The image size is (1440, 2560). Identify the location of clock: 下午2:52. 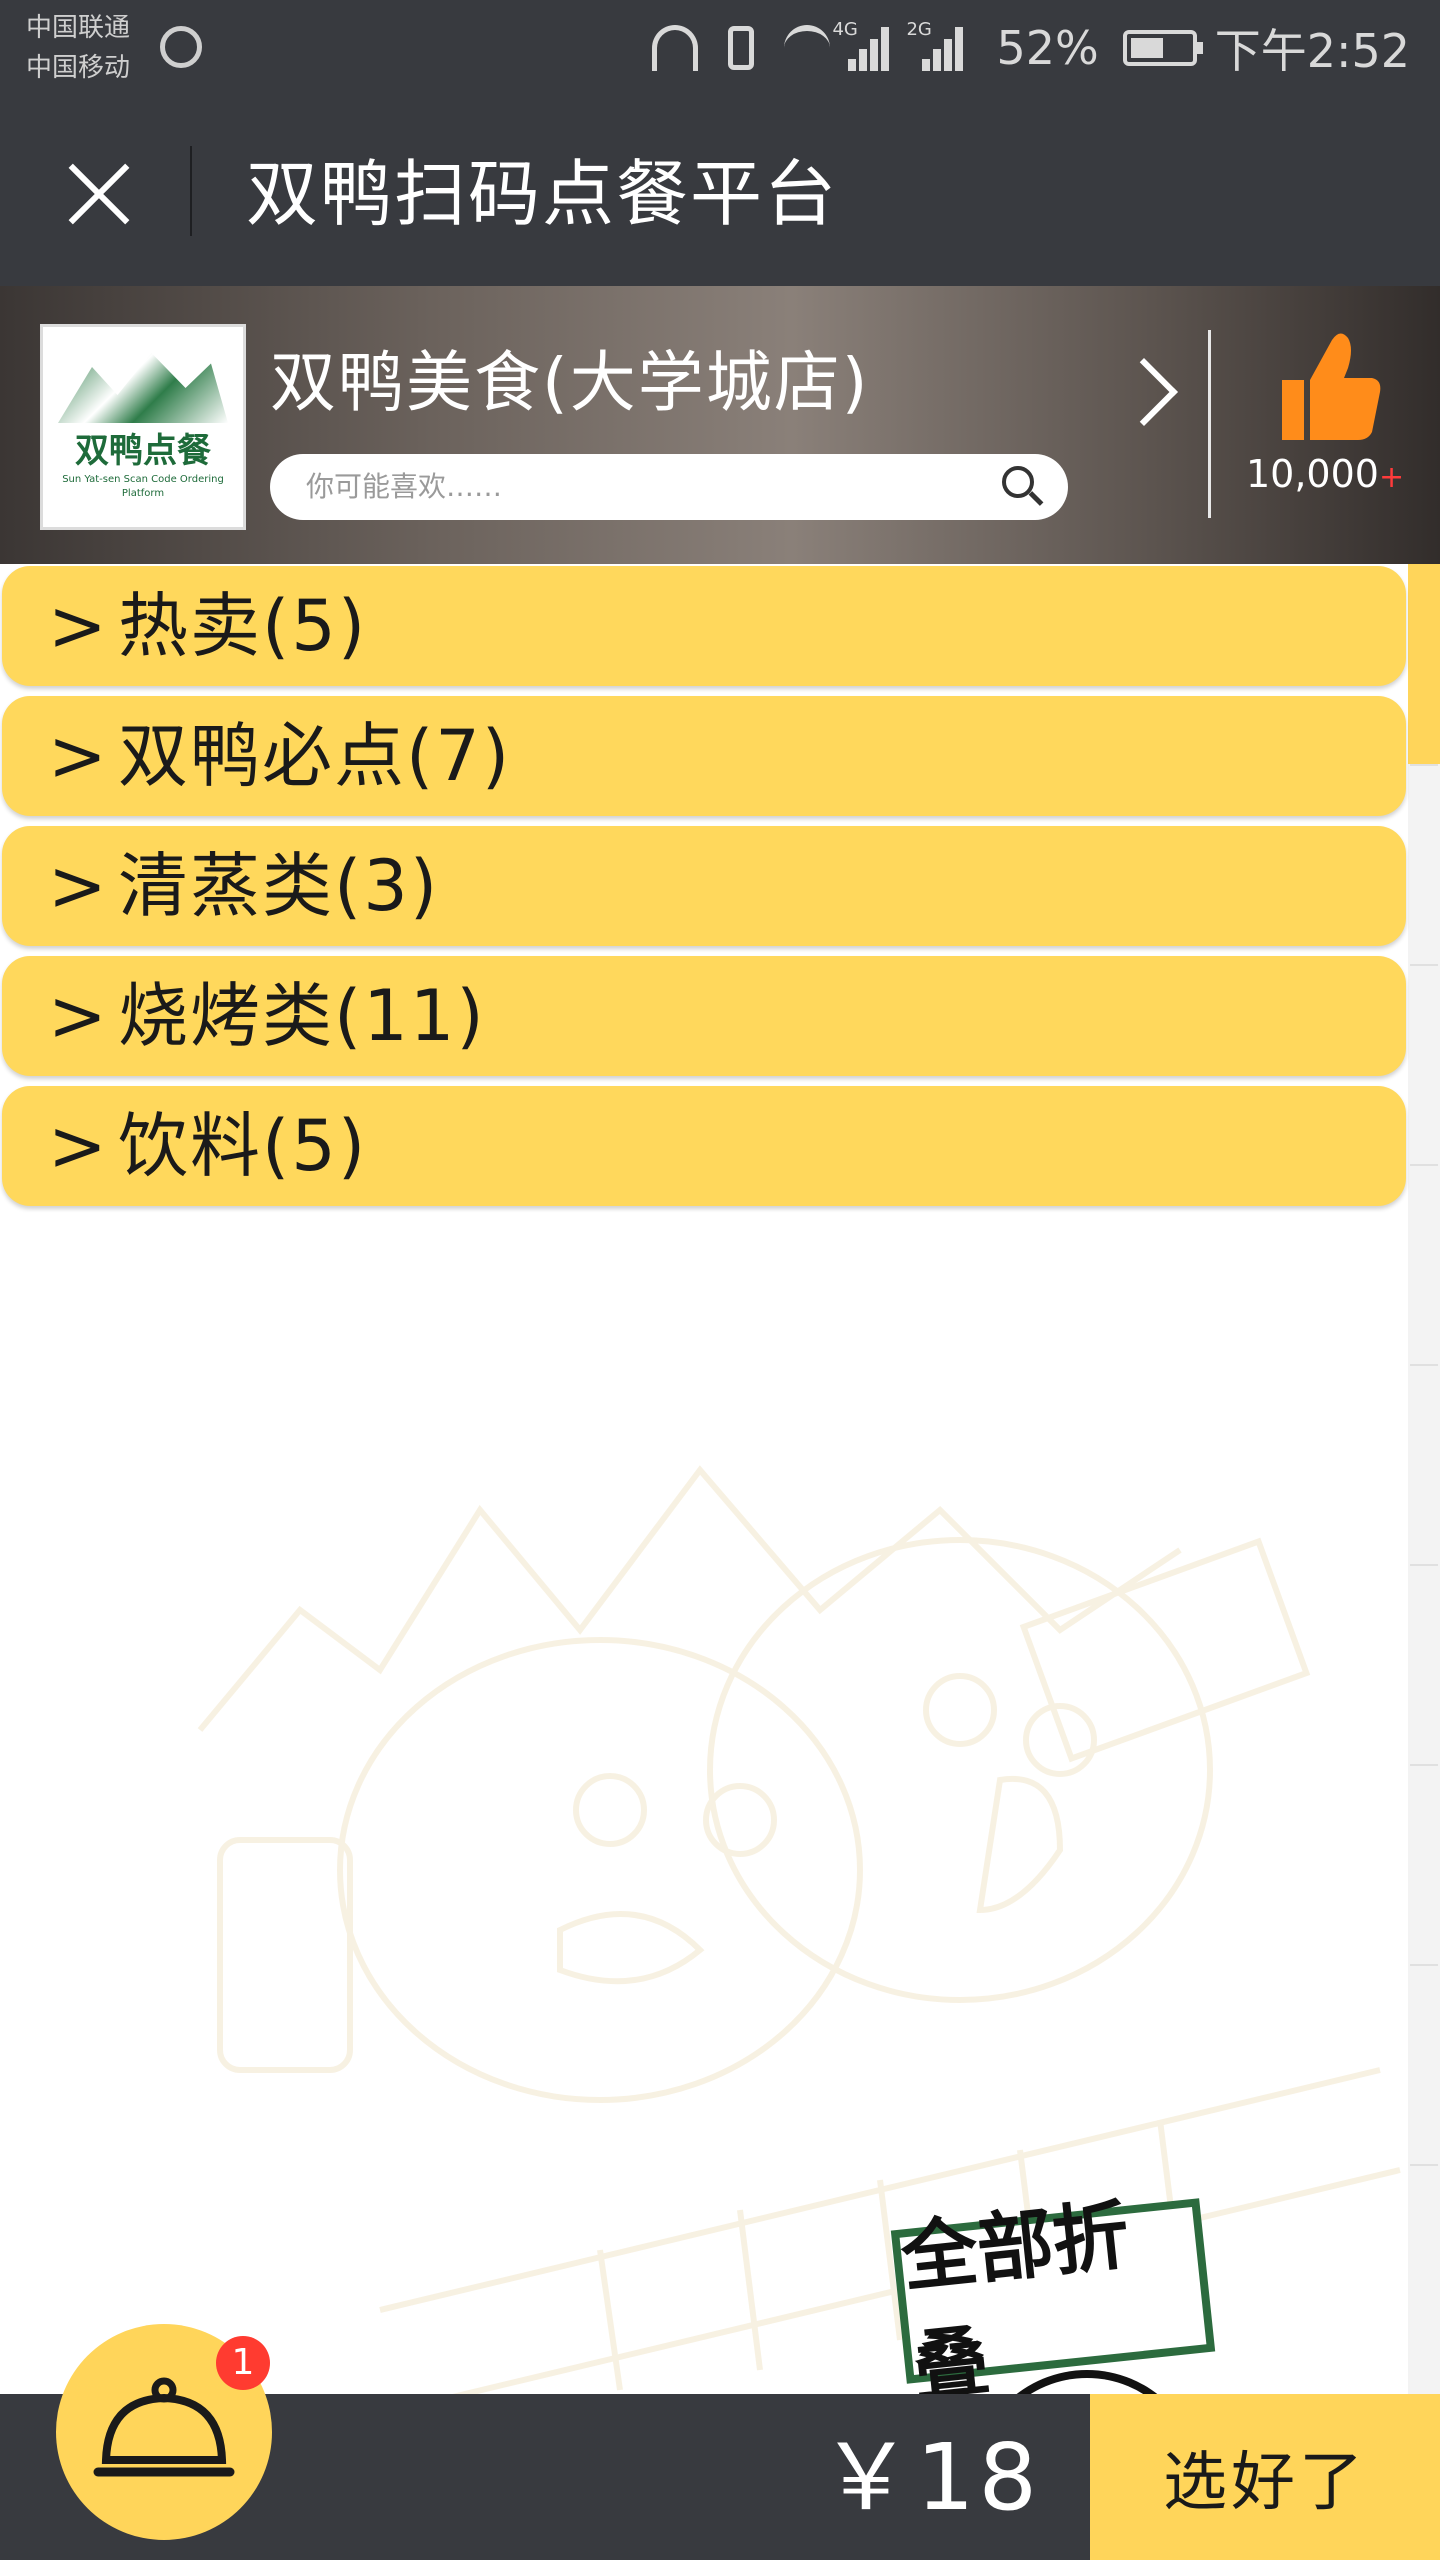
(1312, 51).